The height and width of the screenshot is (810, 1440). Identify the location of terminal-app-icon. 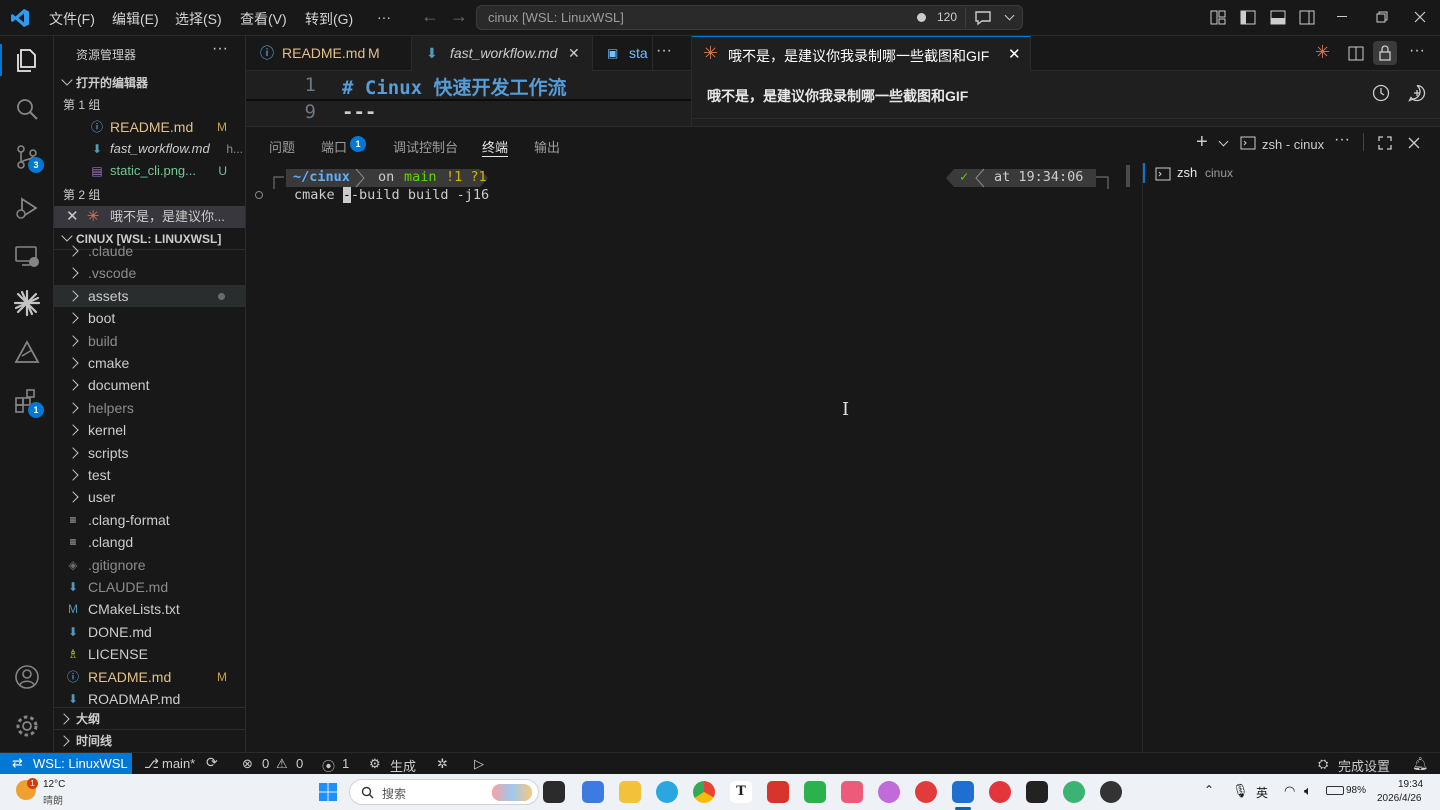
(1037, 792).